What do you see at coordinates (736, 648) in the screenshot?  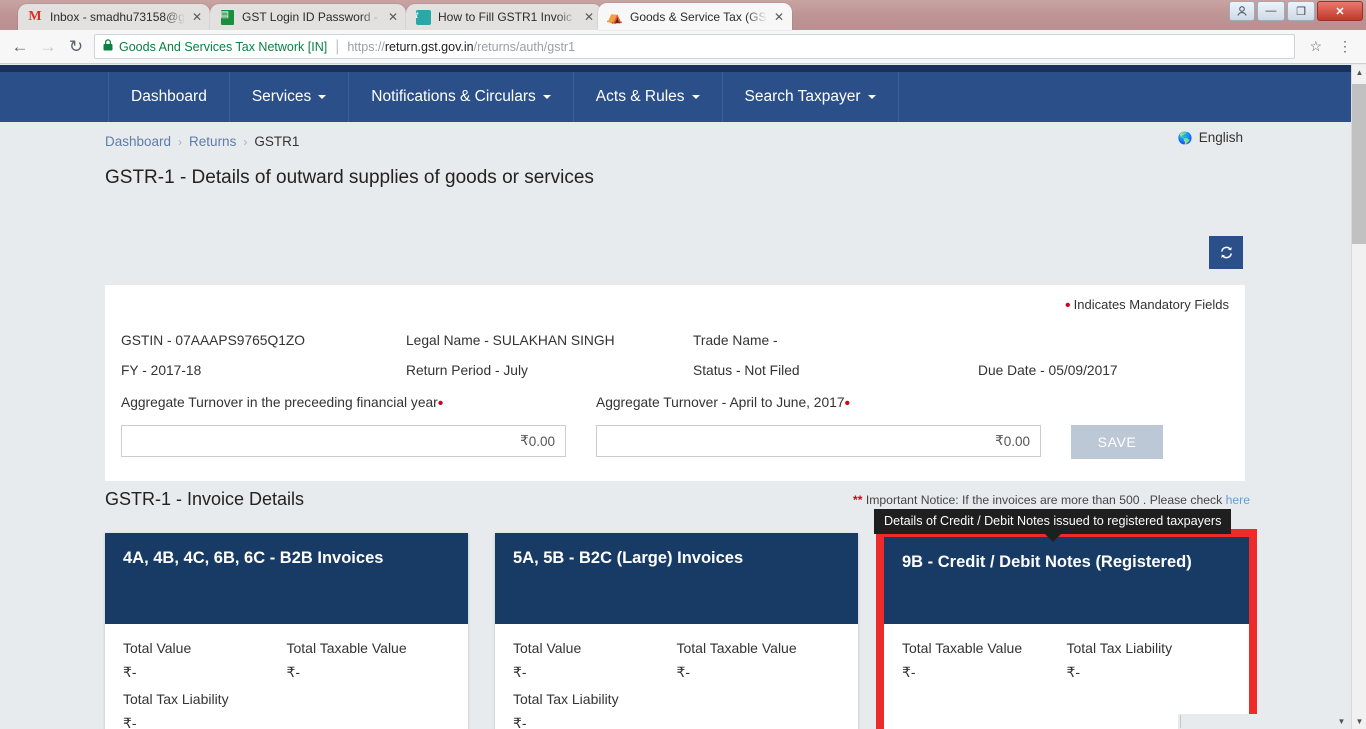 I see `metric-label: Total Taxable Value` at bounding box center [736, 648].